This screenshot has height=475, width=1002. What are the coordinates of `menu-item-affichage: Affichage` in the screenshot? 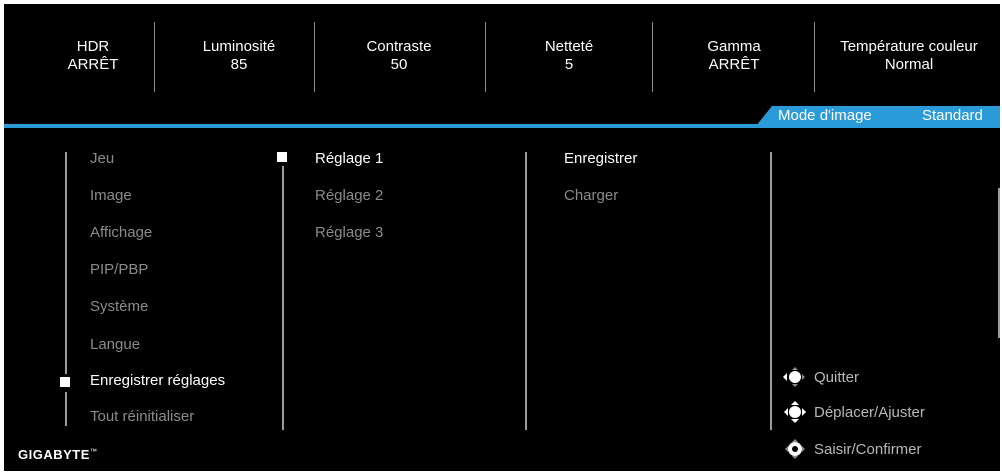 It's located at (121, 233).